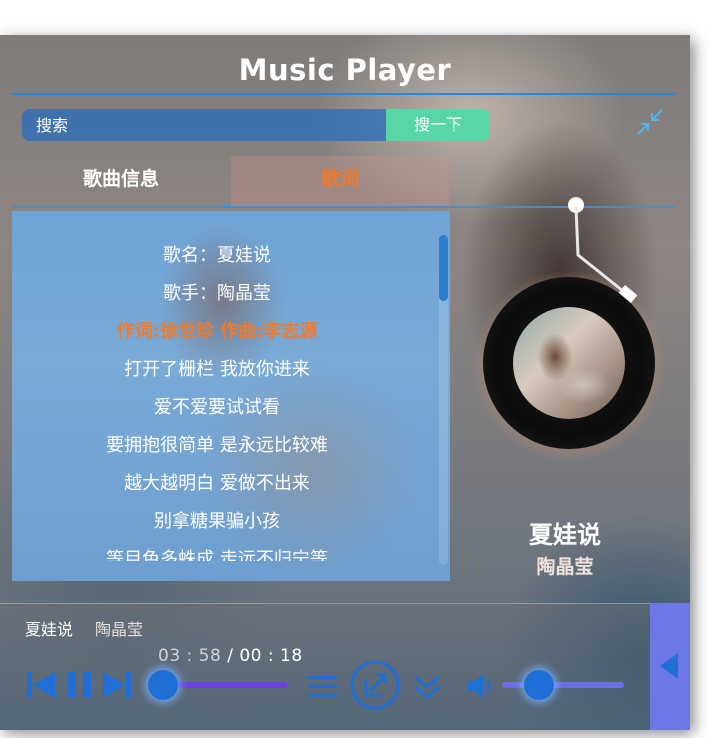 Image resolution: width=711 pixels, height=738 pixels. What do you see at coordinates (438, 125) in the screenshot?
I see `search-button: 搜一下` at bounding box center [438, 125].